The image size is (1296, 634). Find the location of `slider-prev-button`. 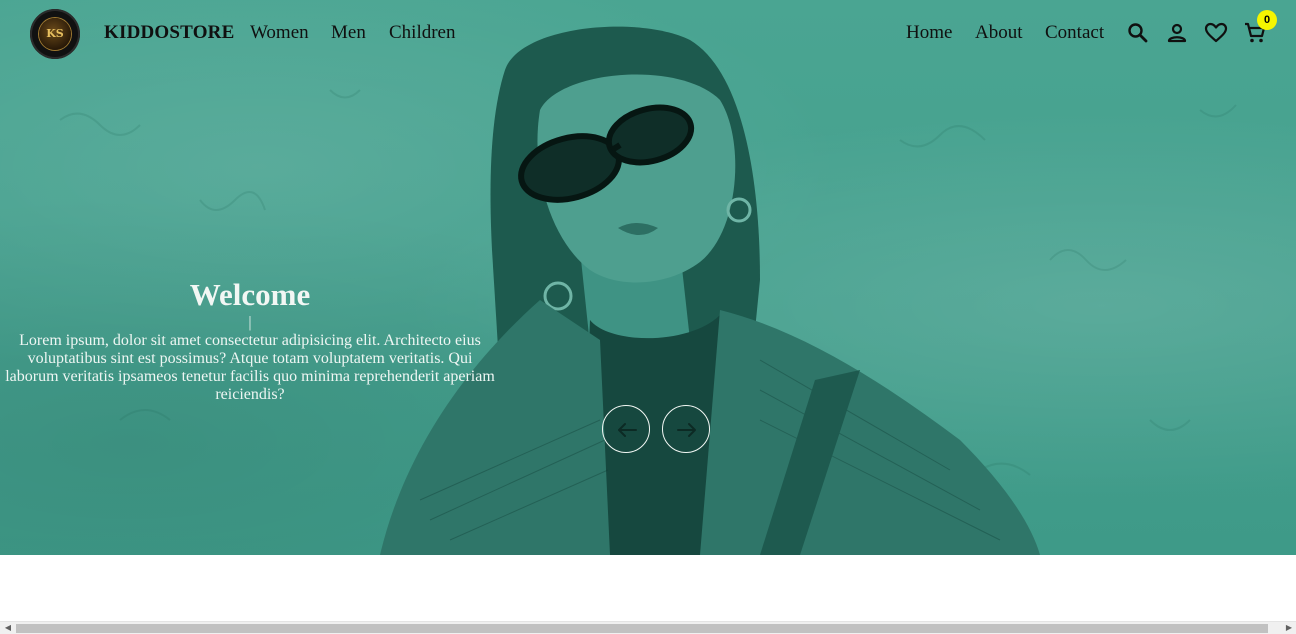

slider-prev-button is located at coordinates (626, 429).